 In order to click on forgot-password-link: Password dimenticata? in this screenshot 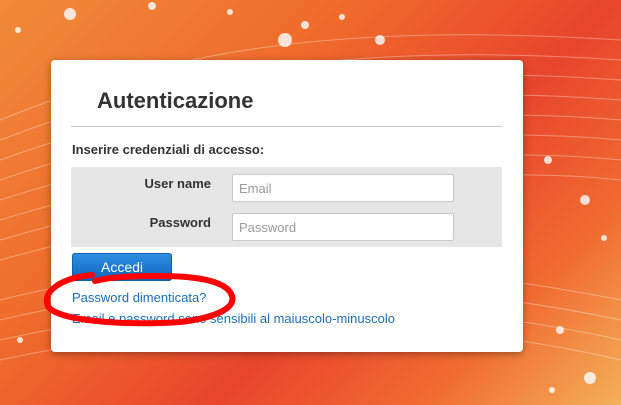, I will do `click(139, 297)`.